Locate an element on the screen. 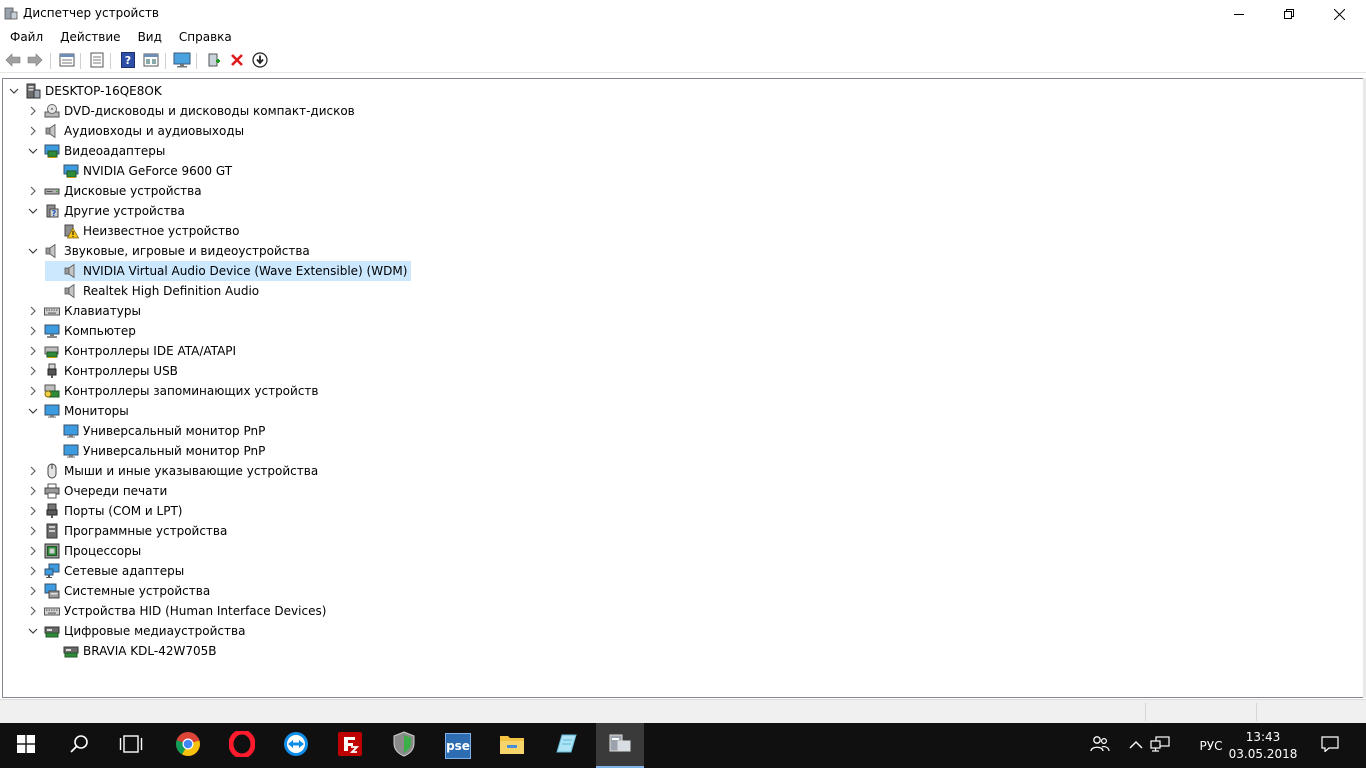 This screenshot has width=1366, height=768. menu-action: Действие is located at coordinates (88, 38).